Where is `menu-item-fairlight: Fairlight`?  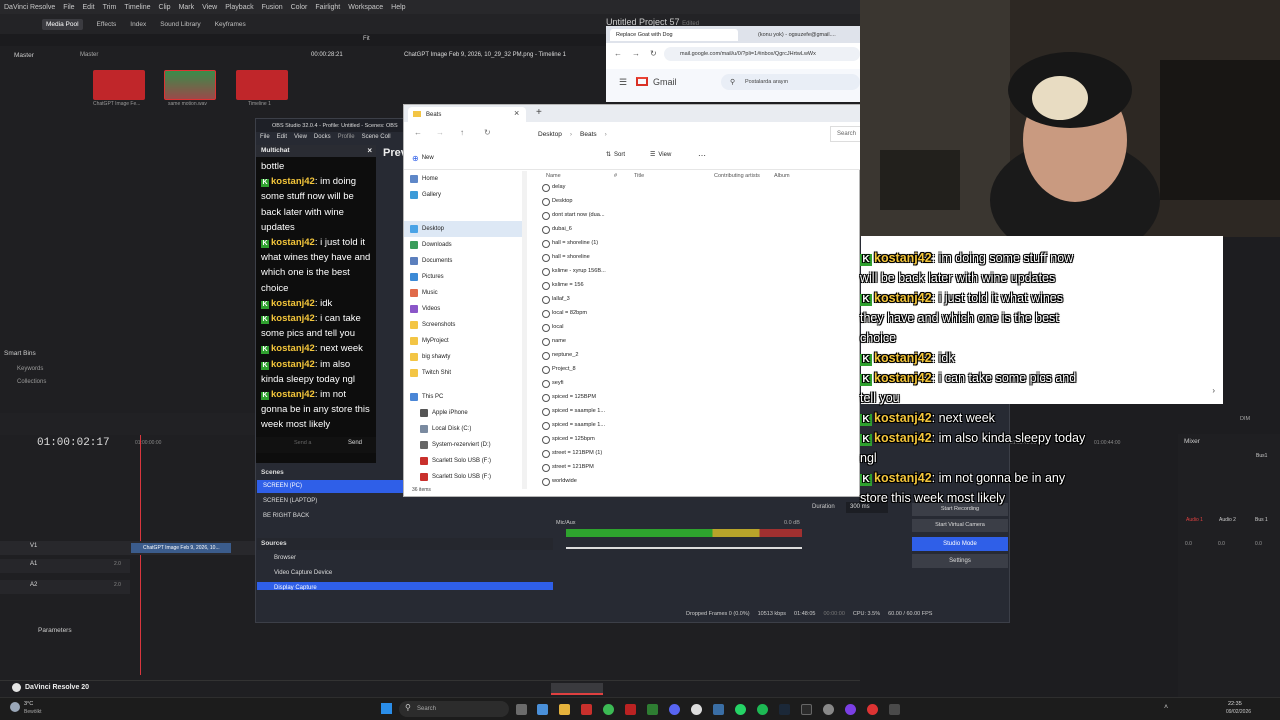
menu-item-fairlight: Fairlight is located at coordinates (327, 7).